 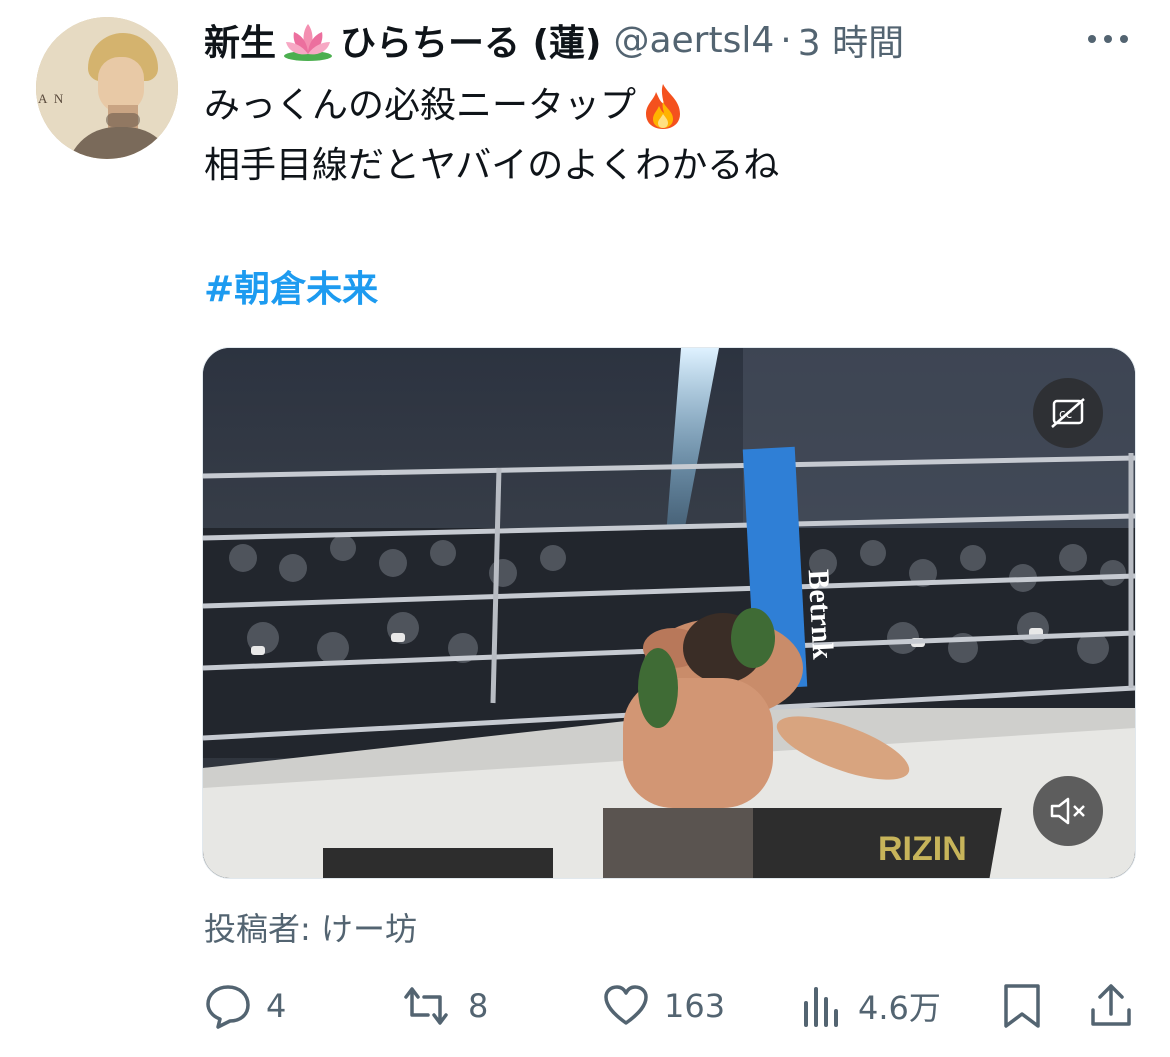 I want to click on tweet-text-line: 相手目線だとヤバイのよくわかるね, so click(x=491, y=166).